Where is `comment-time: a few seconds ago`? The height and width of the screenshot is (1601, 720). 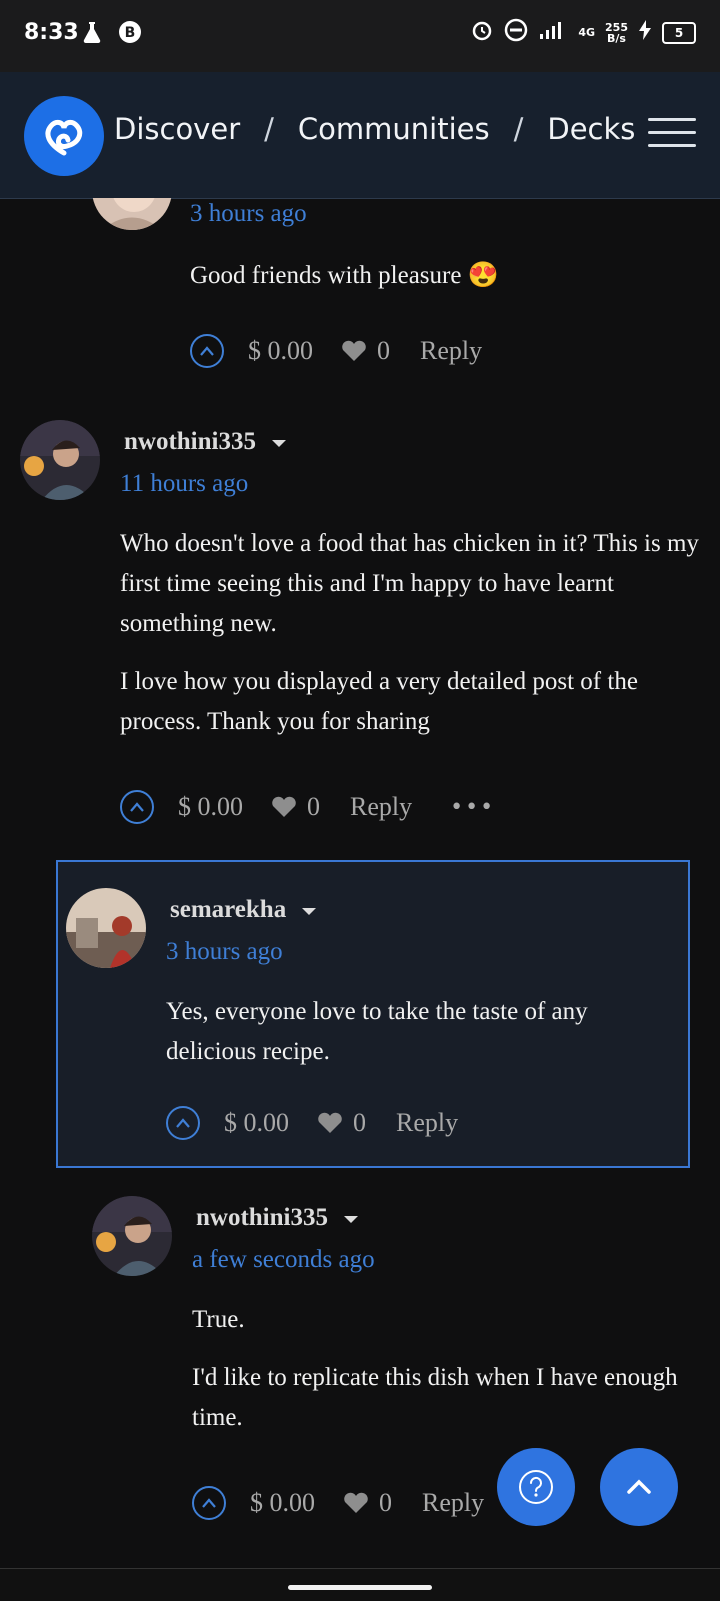
comment-time: a few seconds ago is located at coordinates (283, 1260).